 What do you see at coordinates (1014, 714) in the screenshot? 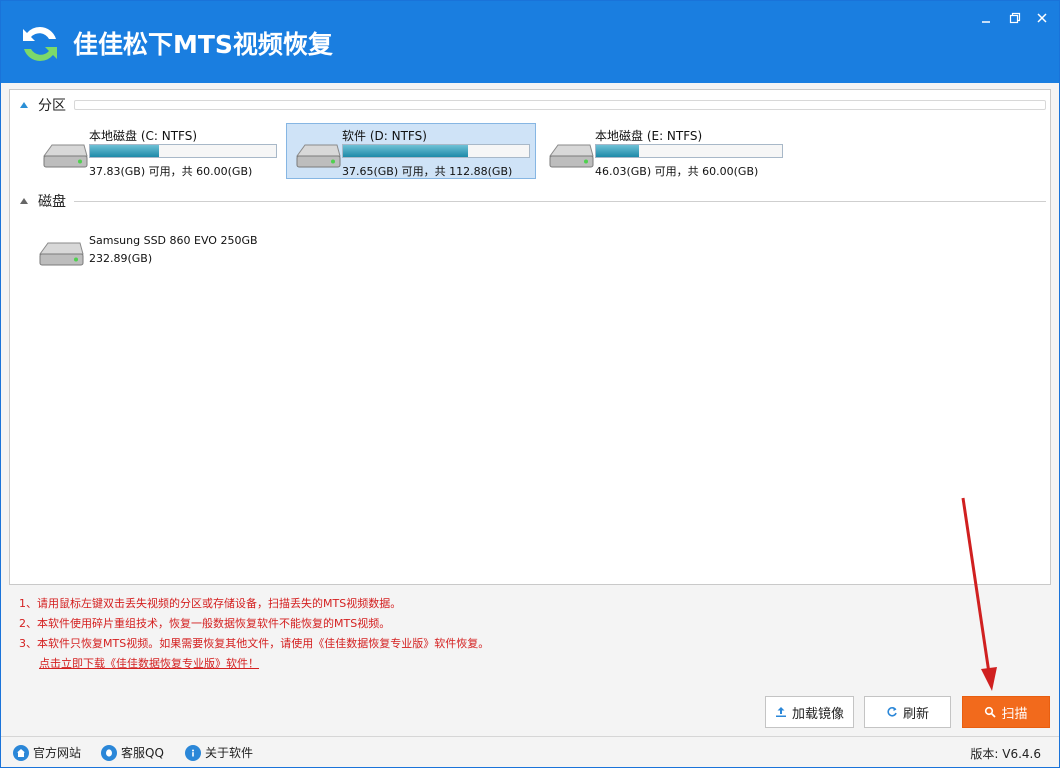
I see `scan-label: 扫描` at bounding box center [1014, 714].